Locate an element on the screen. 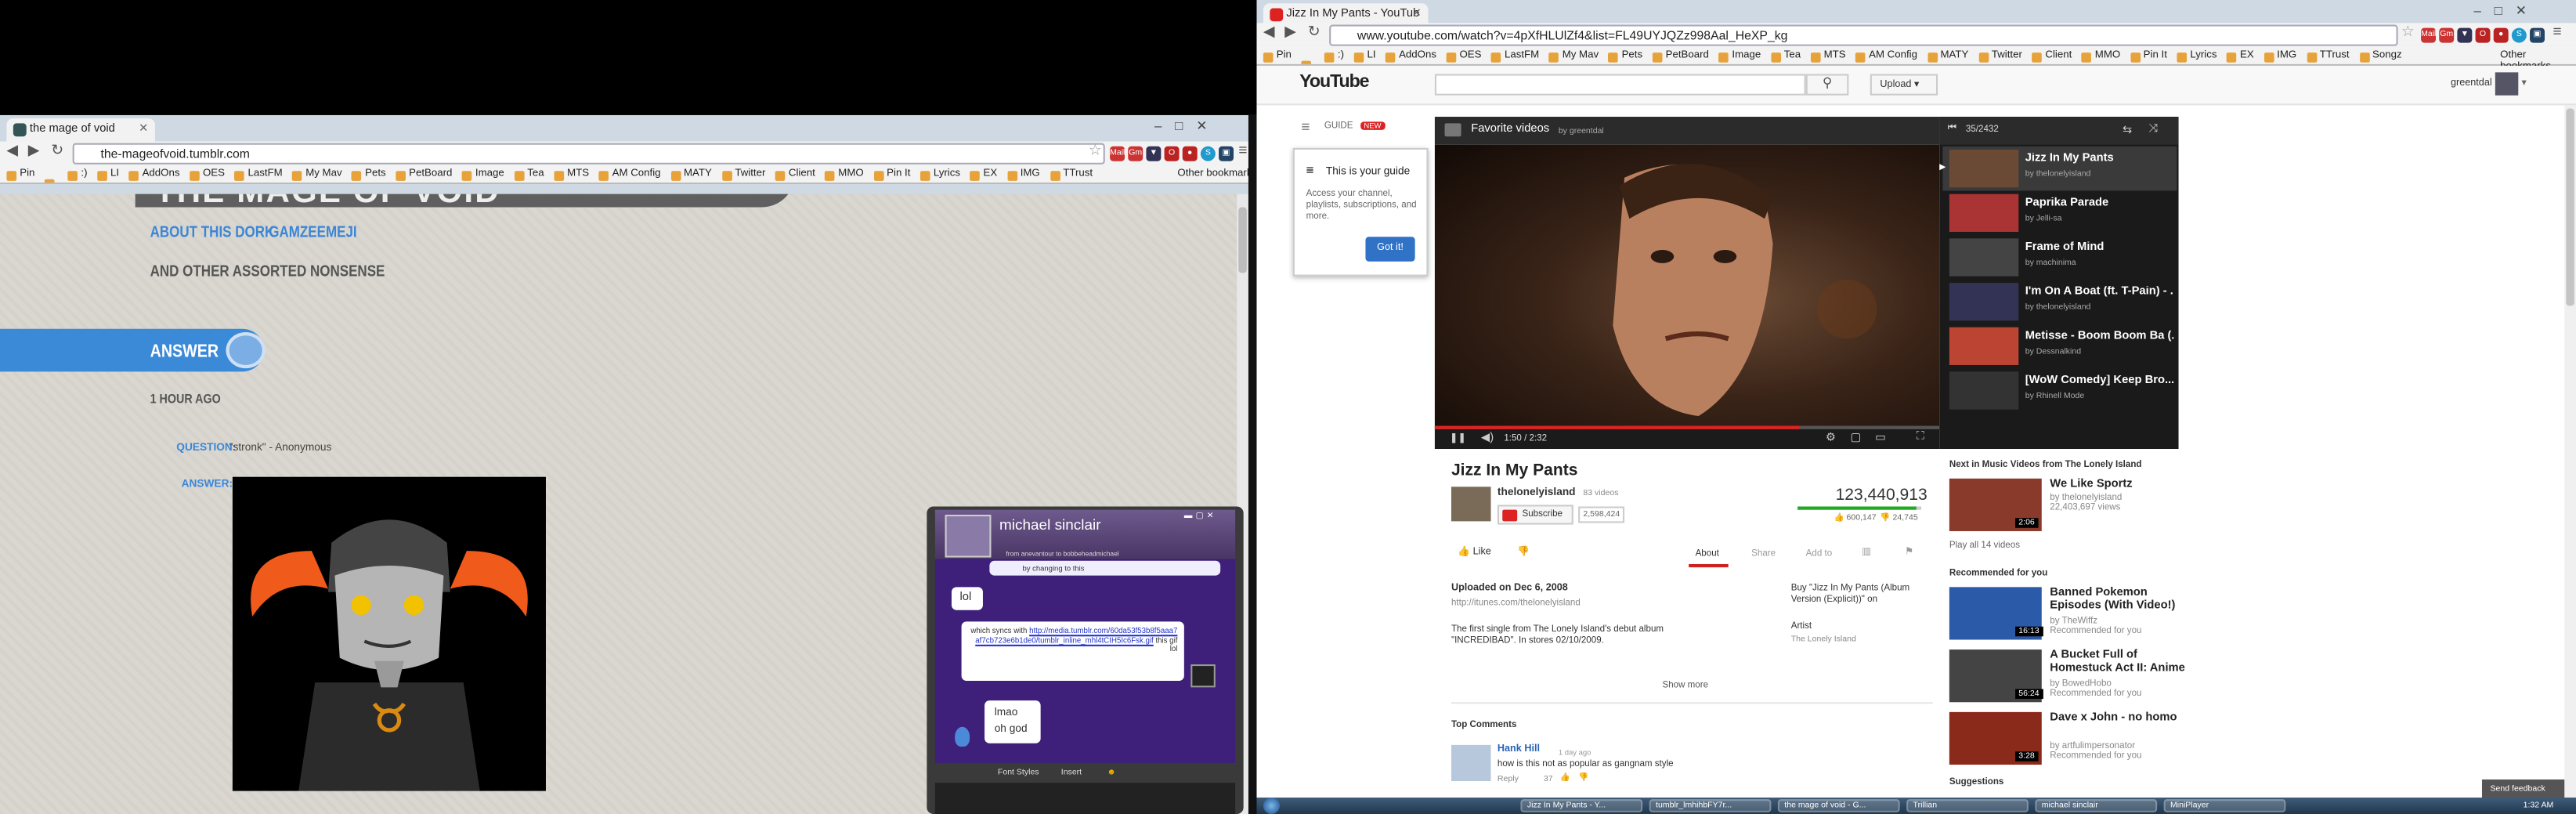 This screenshot has width=2576, height=814. bookmark-item: MMO is located at coordinates (844, 174).